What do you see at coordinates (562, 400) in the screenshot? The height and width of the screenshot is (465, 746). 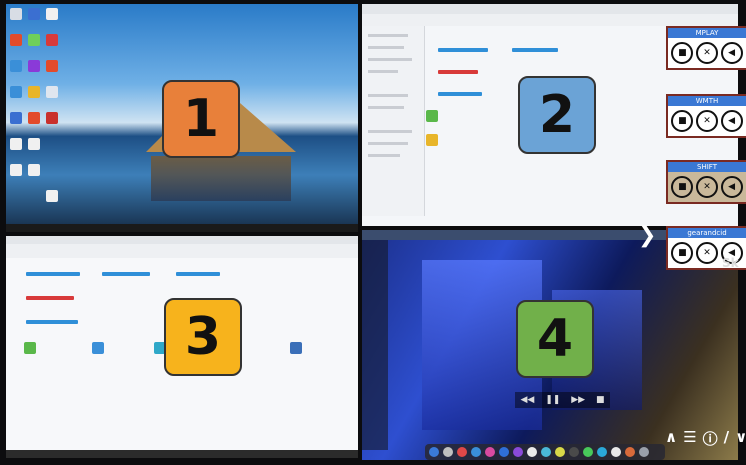 I see `media-controls: ◀◀ ❚❚ ▶▶ ■` at bounding box center [562, 400].